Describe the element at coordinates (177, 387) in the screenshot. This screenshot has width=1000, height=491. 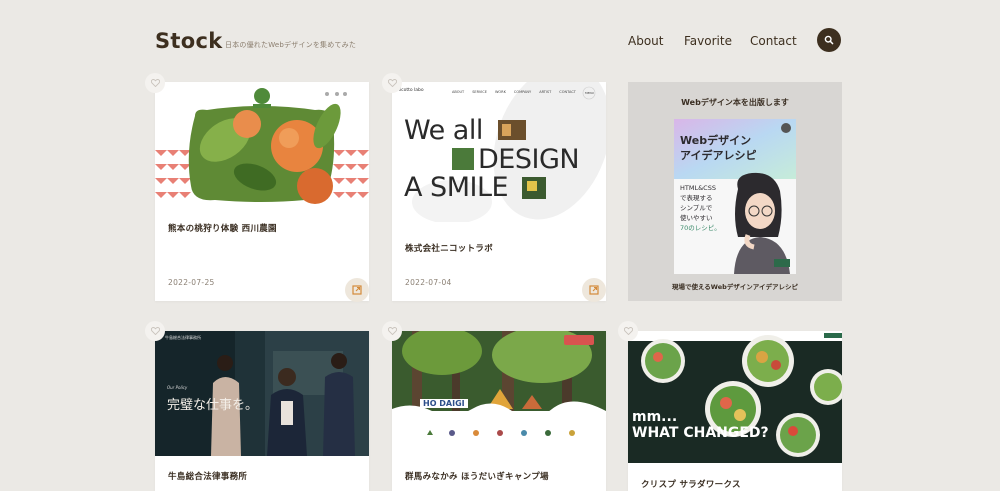
I see `hero-subtext: Our Policy` at that location.